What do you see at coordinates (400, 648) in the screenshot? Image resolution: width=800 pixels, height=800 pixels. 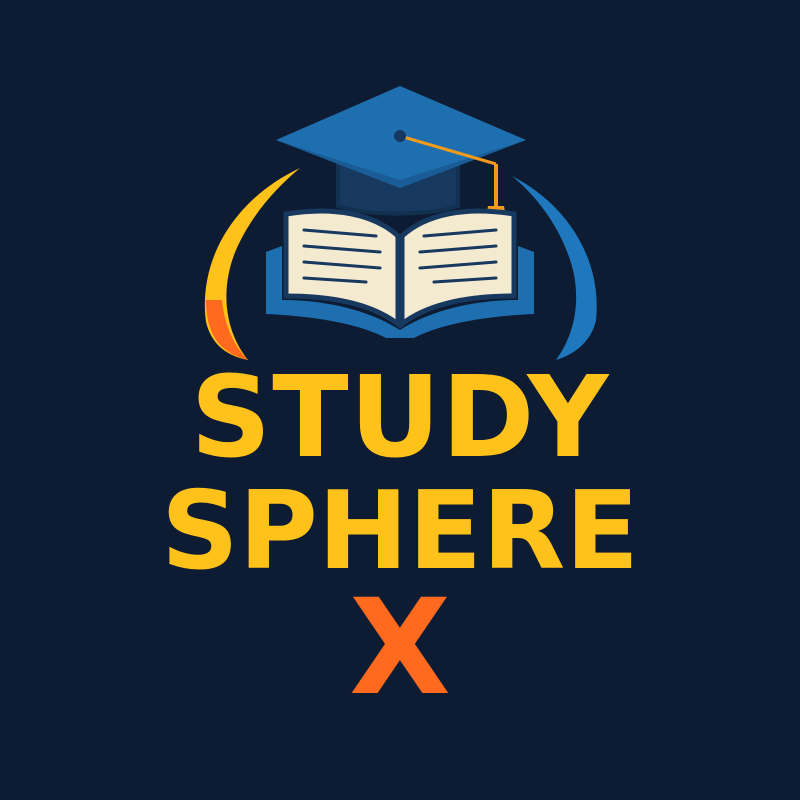 I see `logo-line-x: X` at bounding box center [400, 648].